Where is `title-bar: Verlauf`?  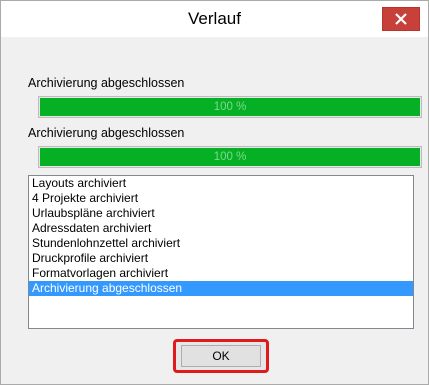
title-bar: Verlauf is located at coordinates (214, 19).